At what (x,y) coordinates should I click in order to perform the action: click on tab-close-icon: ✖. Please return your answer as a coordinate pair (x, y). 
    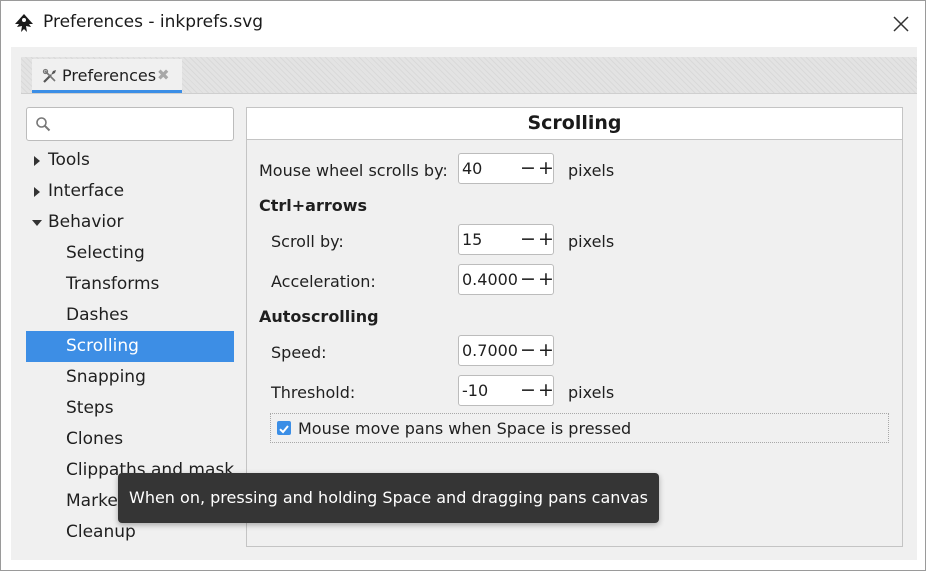
    Looking at the image, I should click on (163, 75).